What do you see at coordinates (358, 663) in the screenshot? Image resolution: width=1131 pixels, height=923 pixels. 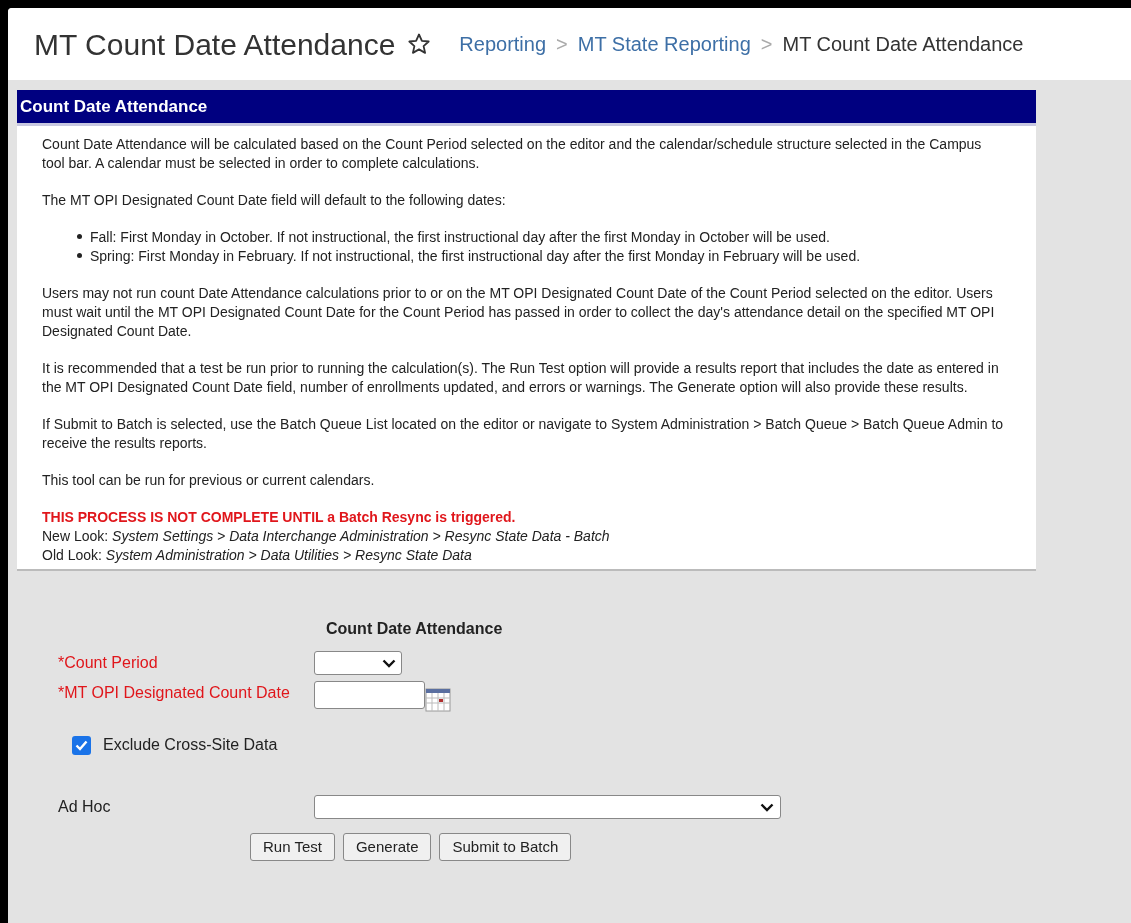 I see `count-period-select` at bounding box center [358, 663].